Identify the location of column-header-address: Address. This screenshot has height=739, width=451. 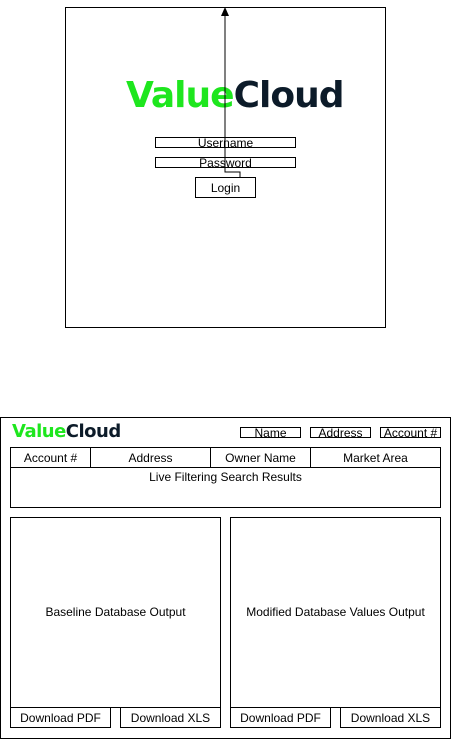
(150, 457).